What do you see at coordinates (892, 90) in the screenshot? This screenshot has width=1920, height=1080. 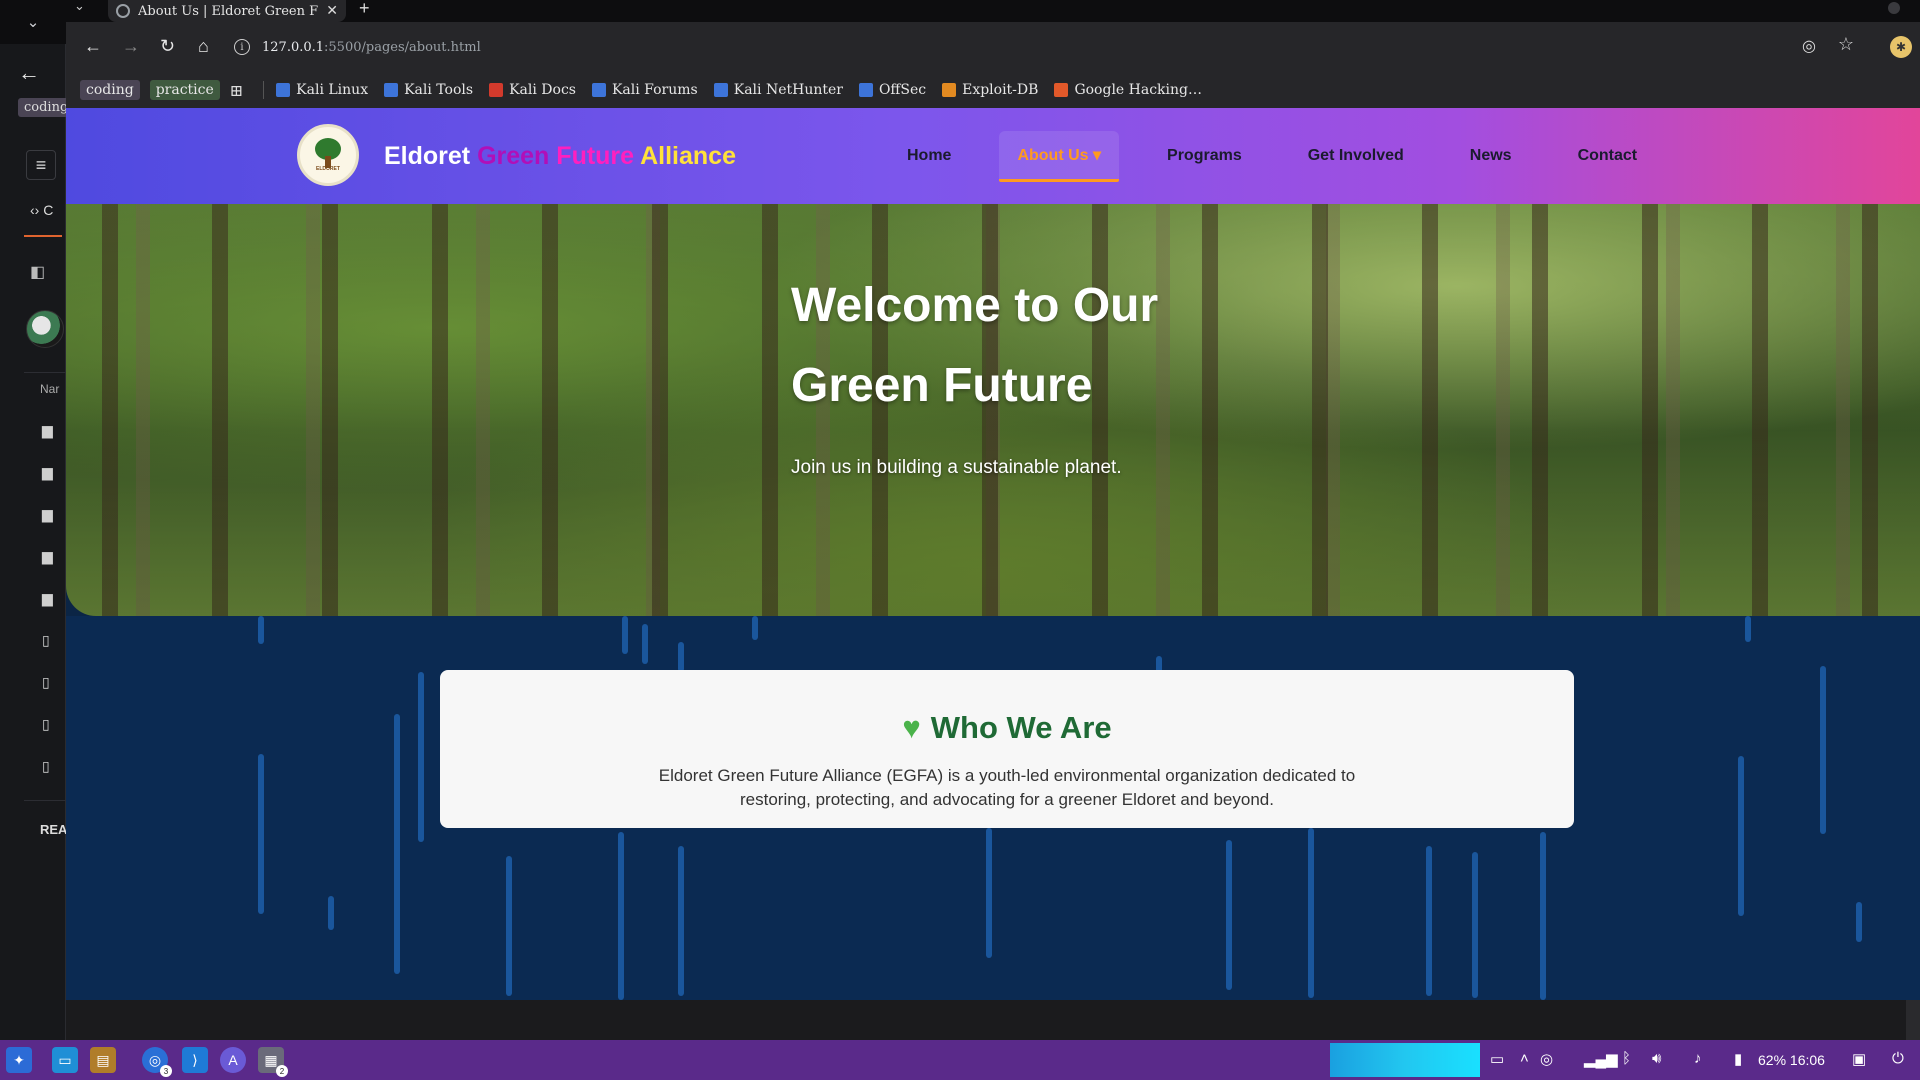 I see `bookmark-offsec: OffSec` at bounding box center [892, 90].